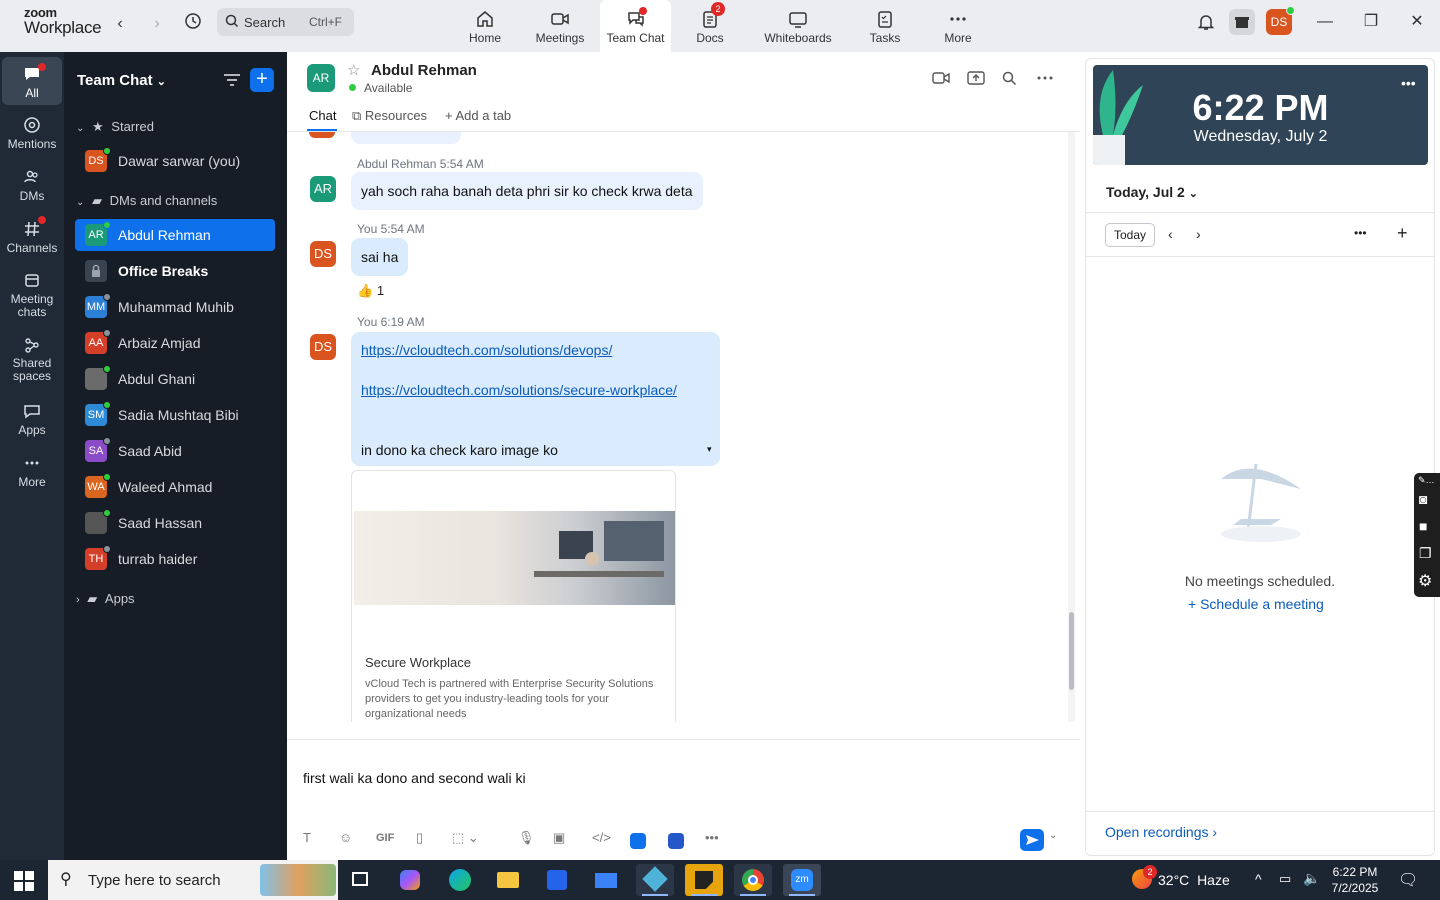  What do you see at coordinates (465, 838) in the screenshot?
I see `screenshot-icon: ⬚ ⌄` at bounding box center [465, 838].